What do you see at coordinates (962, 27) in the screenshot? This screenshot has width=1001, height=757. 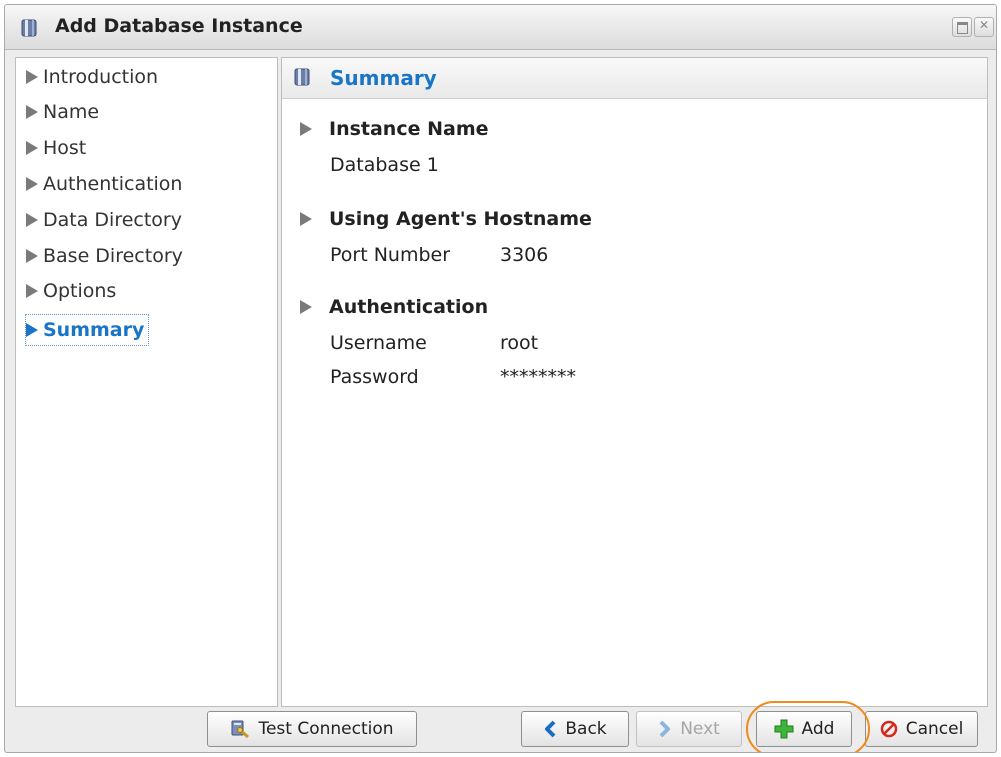 I see `maximize-button` at bounding box center [962, 27].